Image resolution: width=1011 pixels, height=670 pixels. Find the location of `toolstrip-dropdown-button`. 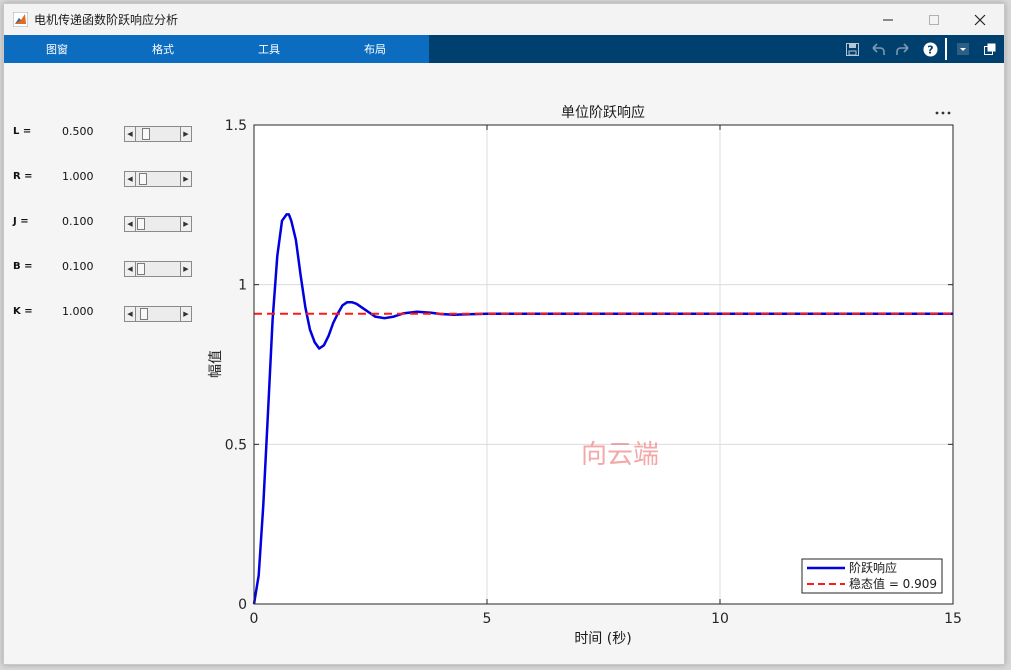

toolstrip-dropdown-button is located at coordinates (963, 49).